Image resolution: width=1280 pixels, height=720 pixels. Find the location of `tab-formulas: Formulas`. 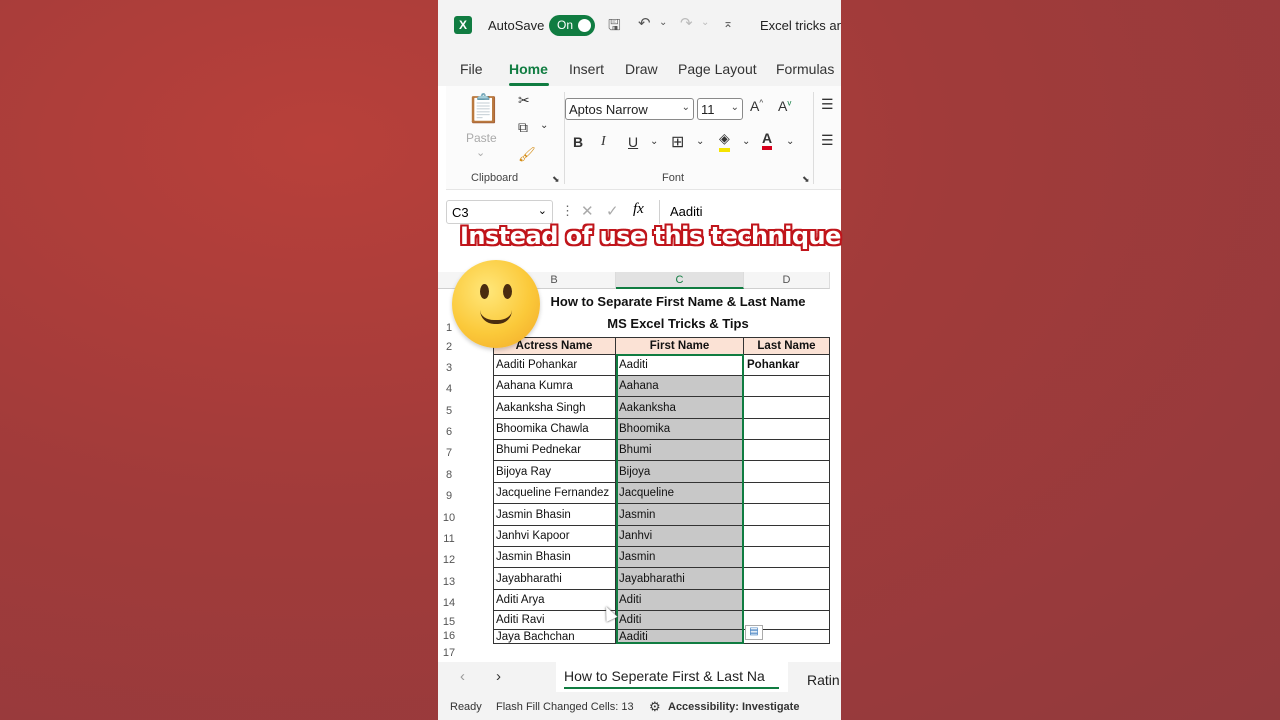

tab-formulas: Formulas is located at coordinates (805, 69).